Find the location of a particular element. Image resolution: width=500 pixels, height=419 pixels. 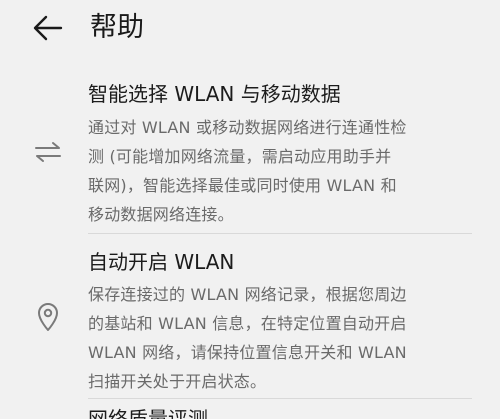

item-title: 自动开启 WLAN is located at coordinates (161, 262).